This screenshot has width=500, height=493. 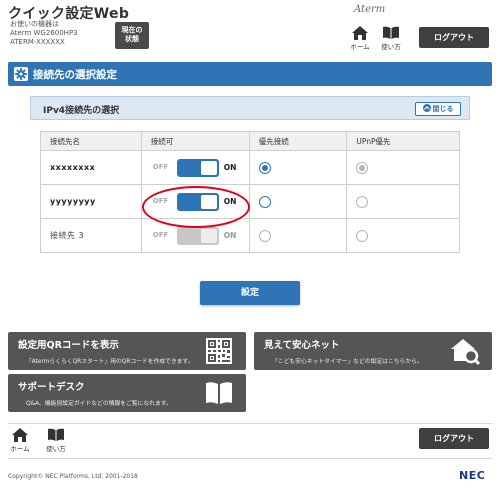 What do you see at coordinates (127, 393) in the screenshot?
I see `support-desk-tile: サポートデスク Q&A、機能別設定ガイドなどの情報をご覧になれます。` at bounding box center [127, 393].